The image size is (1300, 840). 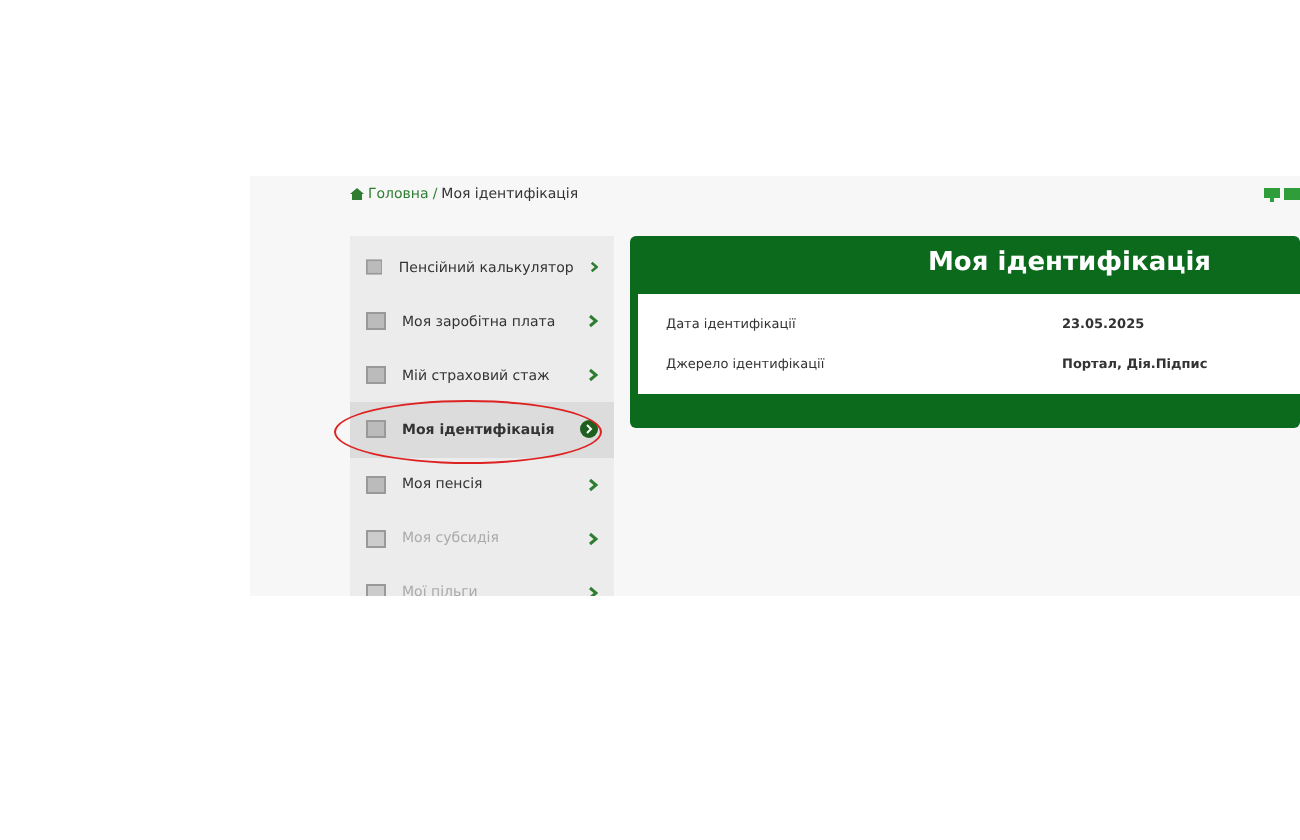 I want to click on card-title: Моя ідентифікація, so click(x=1070, y=263).